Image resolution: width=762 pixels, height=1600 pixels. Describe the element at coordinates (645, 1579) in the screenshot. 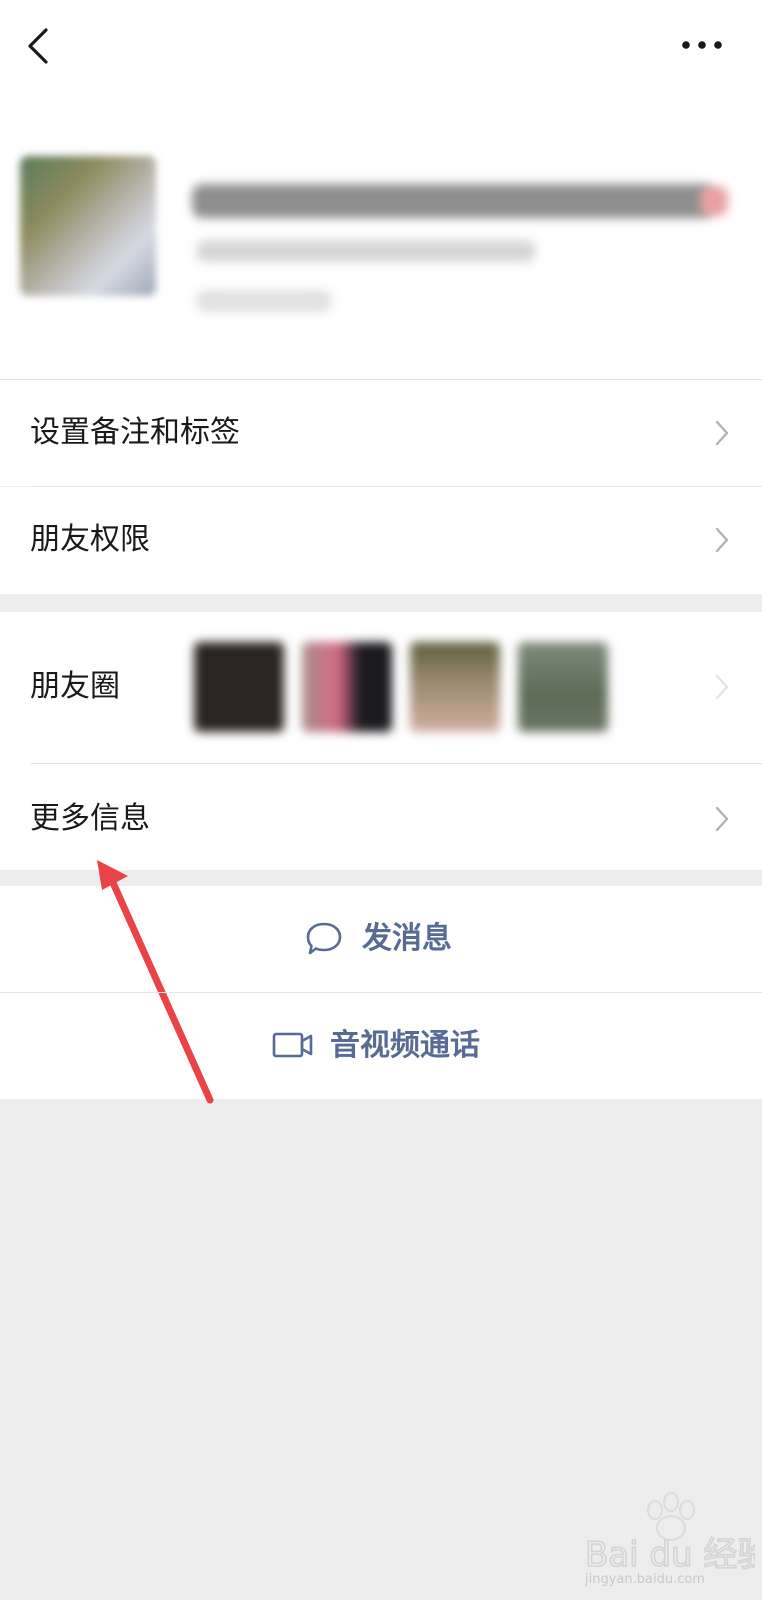

I see `watermark-url: jingyan.baidu.com` at that location.